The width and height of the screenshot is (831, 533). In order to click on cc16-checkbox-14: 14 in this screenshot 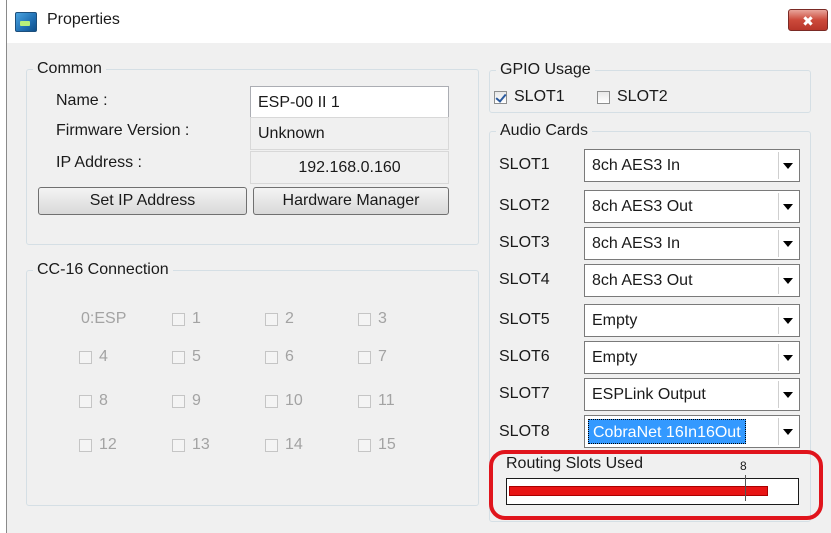, I will do `click(284, 445)`.